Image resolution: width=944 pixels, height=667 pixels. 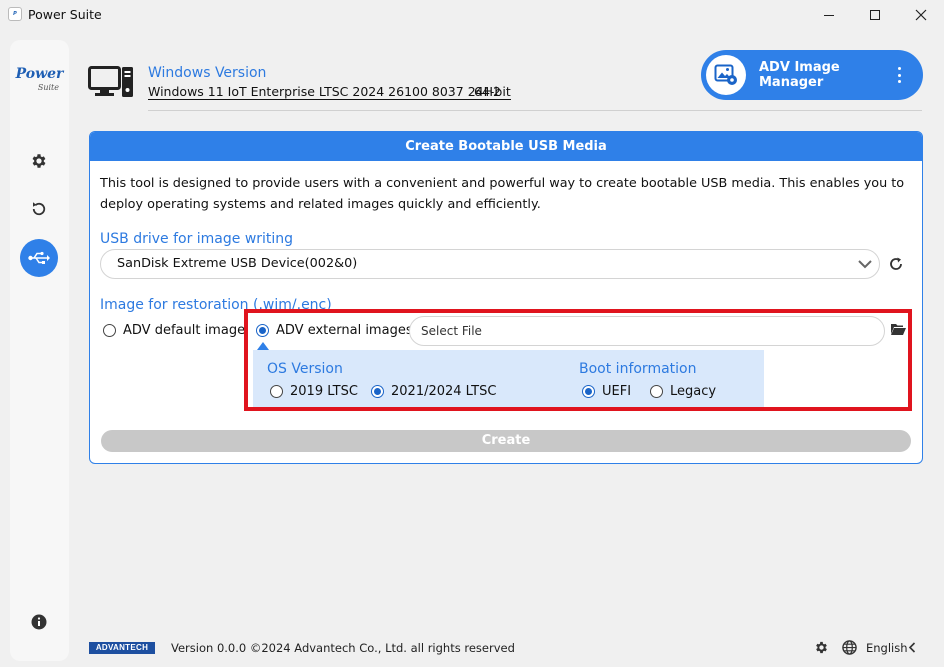 I want to click on close-icon, so click(x=921, y=15).